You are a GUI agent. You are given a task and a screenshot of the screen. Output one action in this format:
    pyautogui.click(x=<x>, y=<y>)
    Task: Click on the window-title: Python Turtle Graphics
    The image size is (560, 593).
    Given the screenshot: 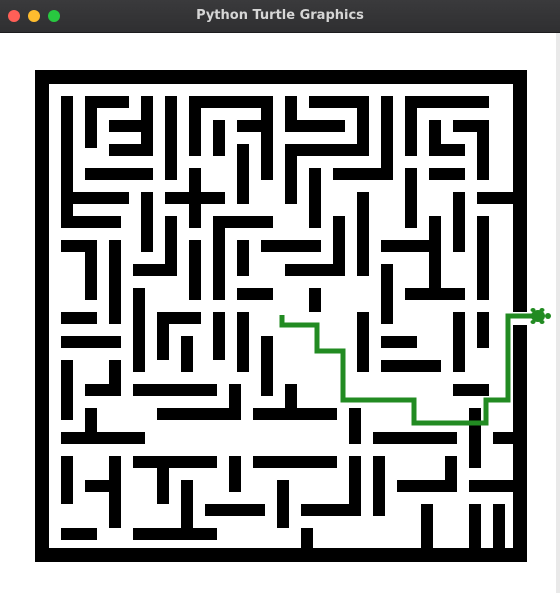 What is the action you would take?
    pyautogui.click(x=280, y=15)
    